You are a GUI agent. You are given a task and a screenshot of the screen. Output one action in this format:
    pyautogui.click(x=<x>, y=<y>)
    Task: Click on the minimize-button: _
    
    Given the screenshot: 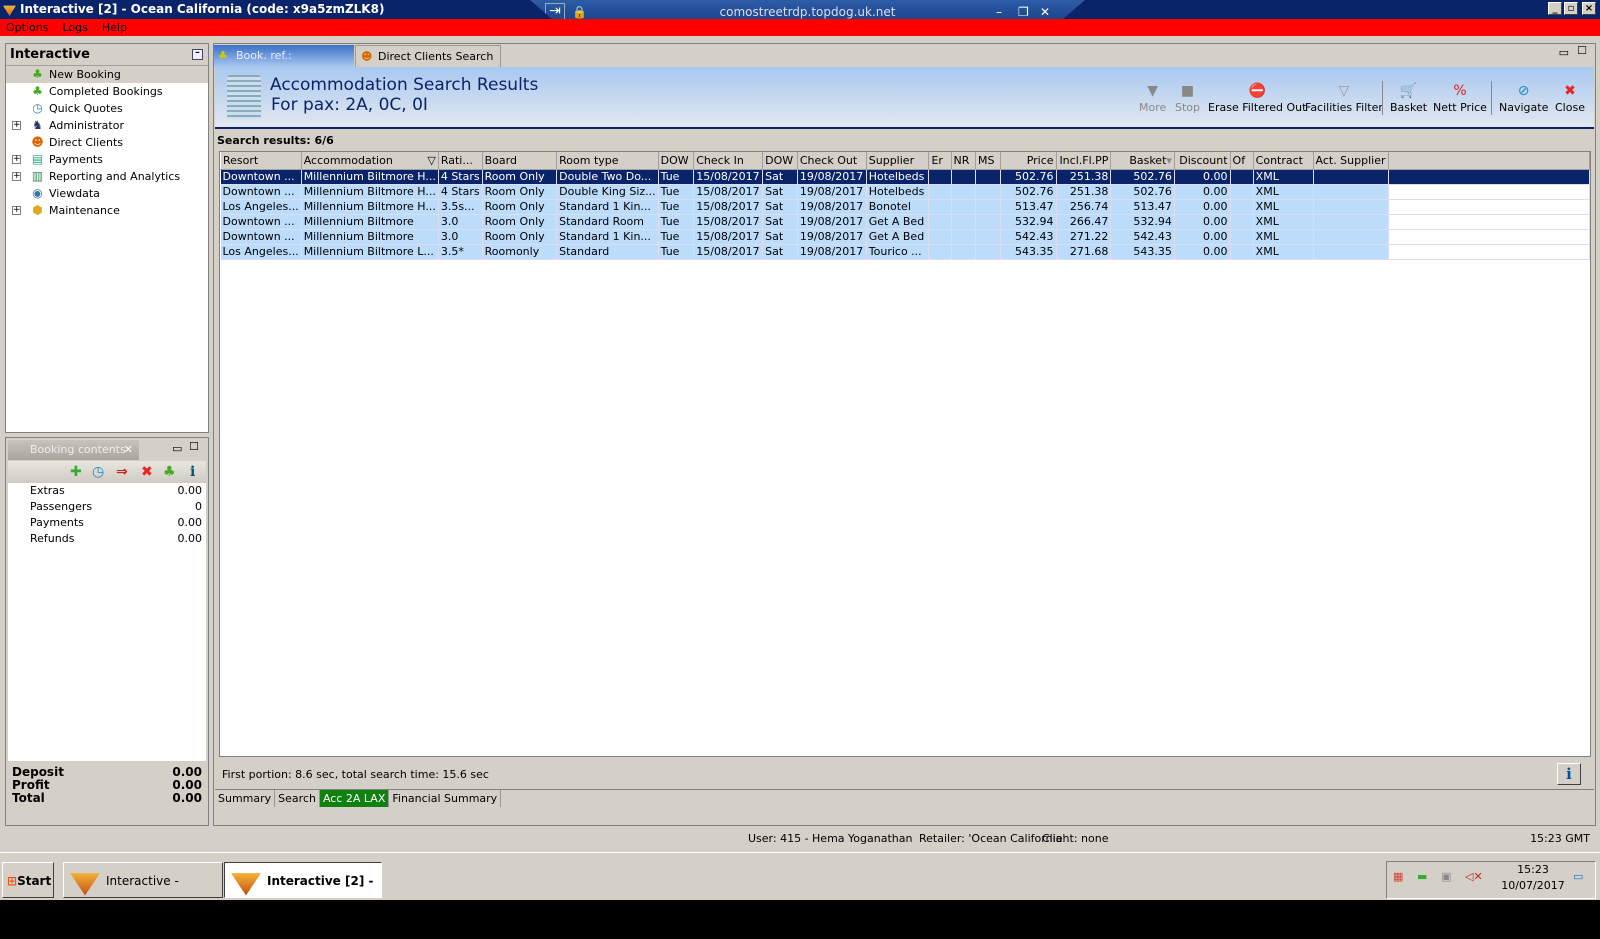 What is the action you would take?
    pyautogui.click(x=1555, y=8)
    